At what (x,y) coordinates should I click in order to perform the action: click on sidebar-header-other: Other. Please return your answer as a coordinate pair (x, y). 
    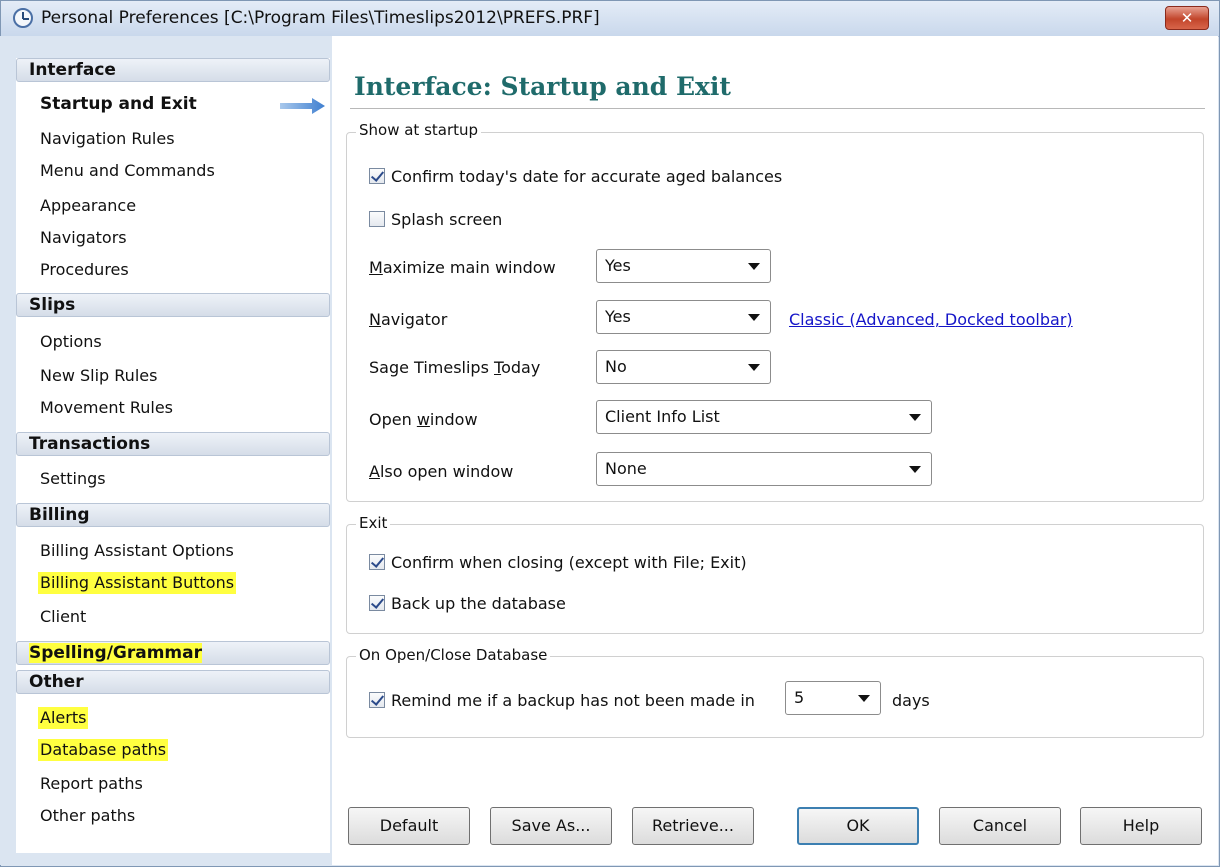
    Looking at the image, I should click on (173, 682).